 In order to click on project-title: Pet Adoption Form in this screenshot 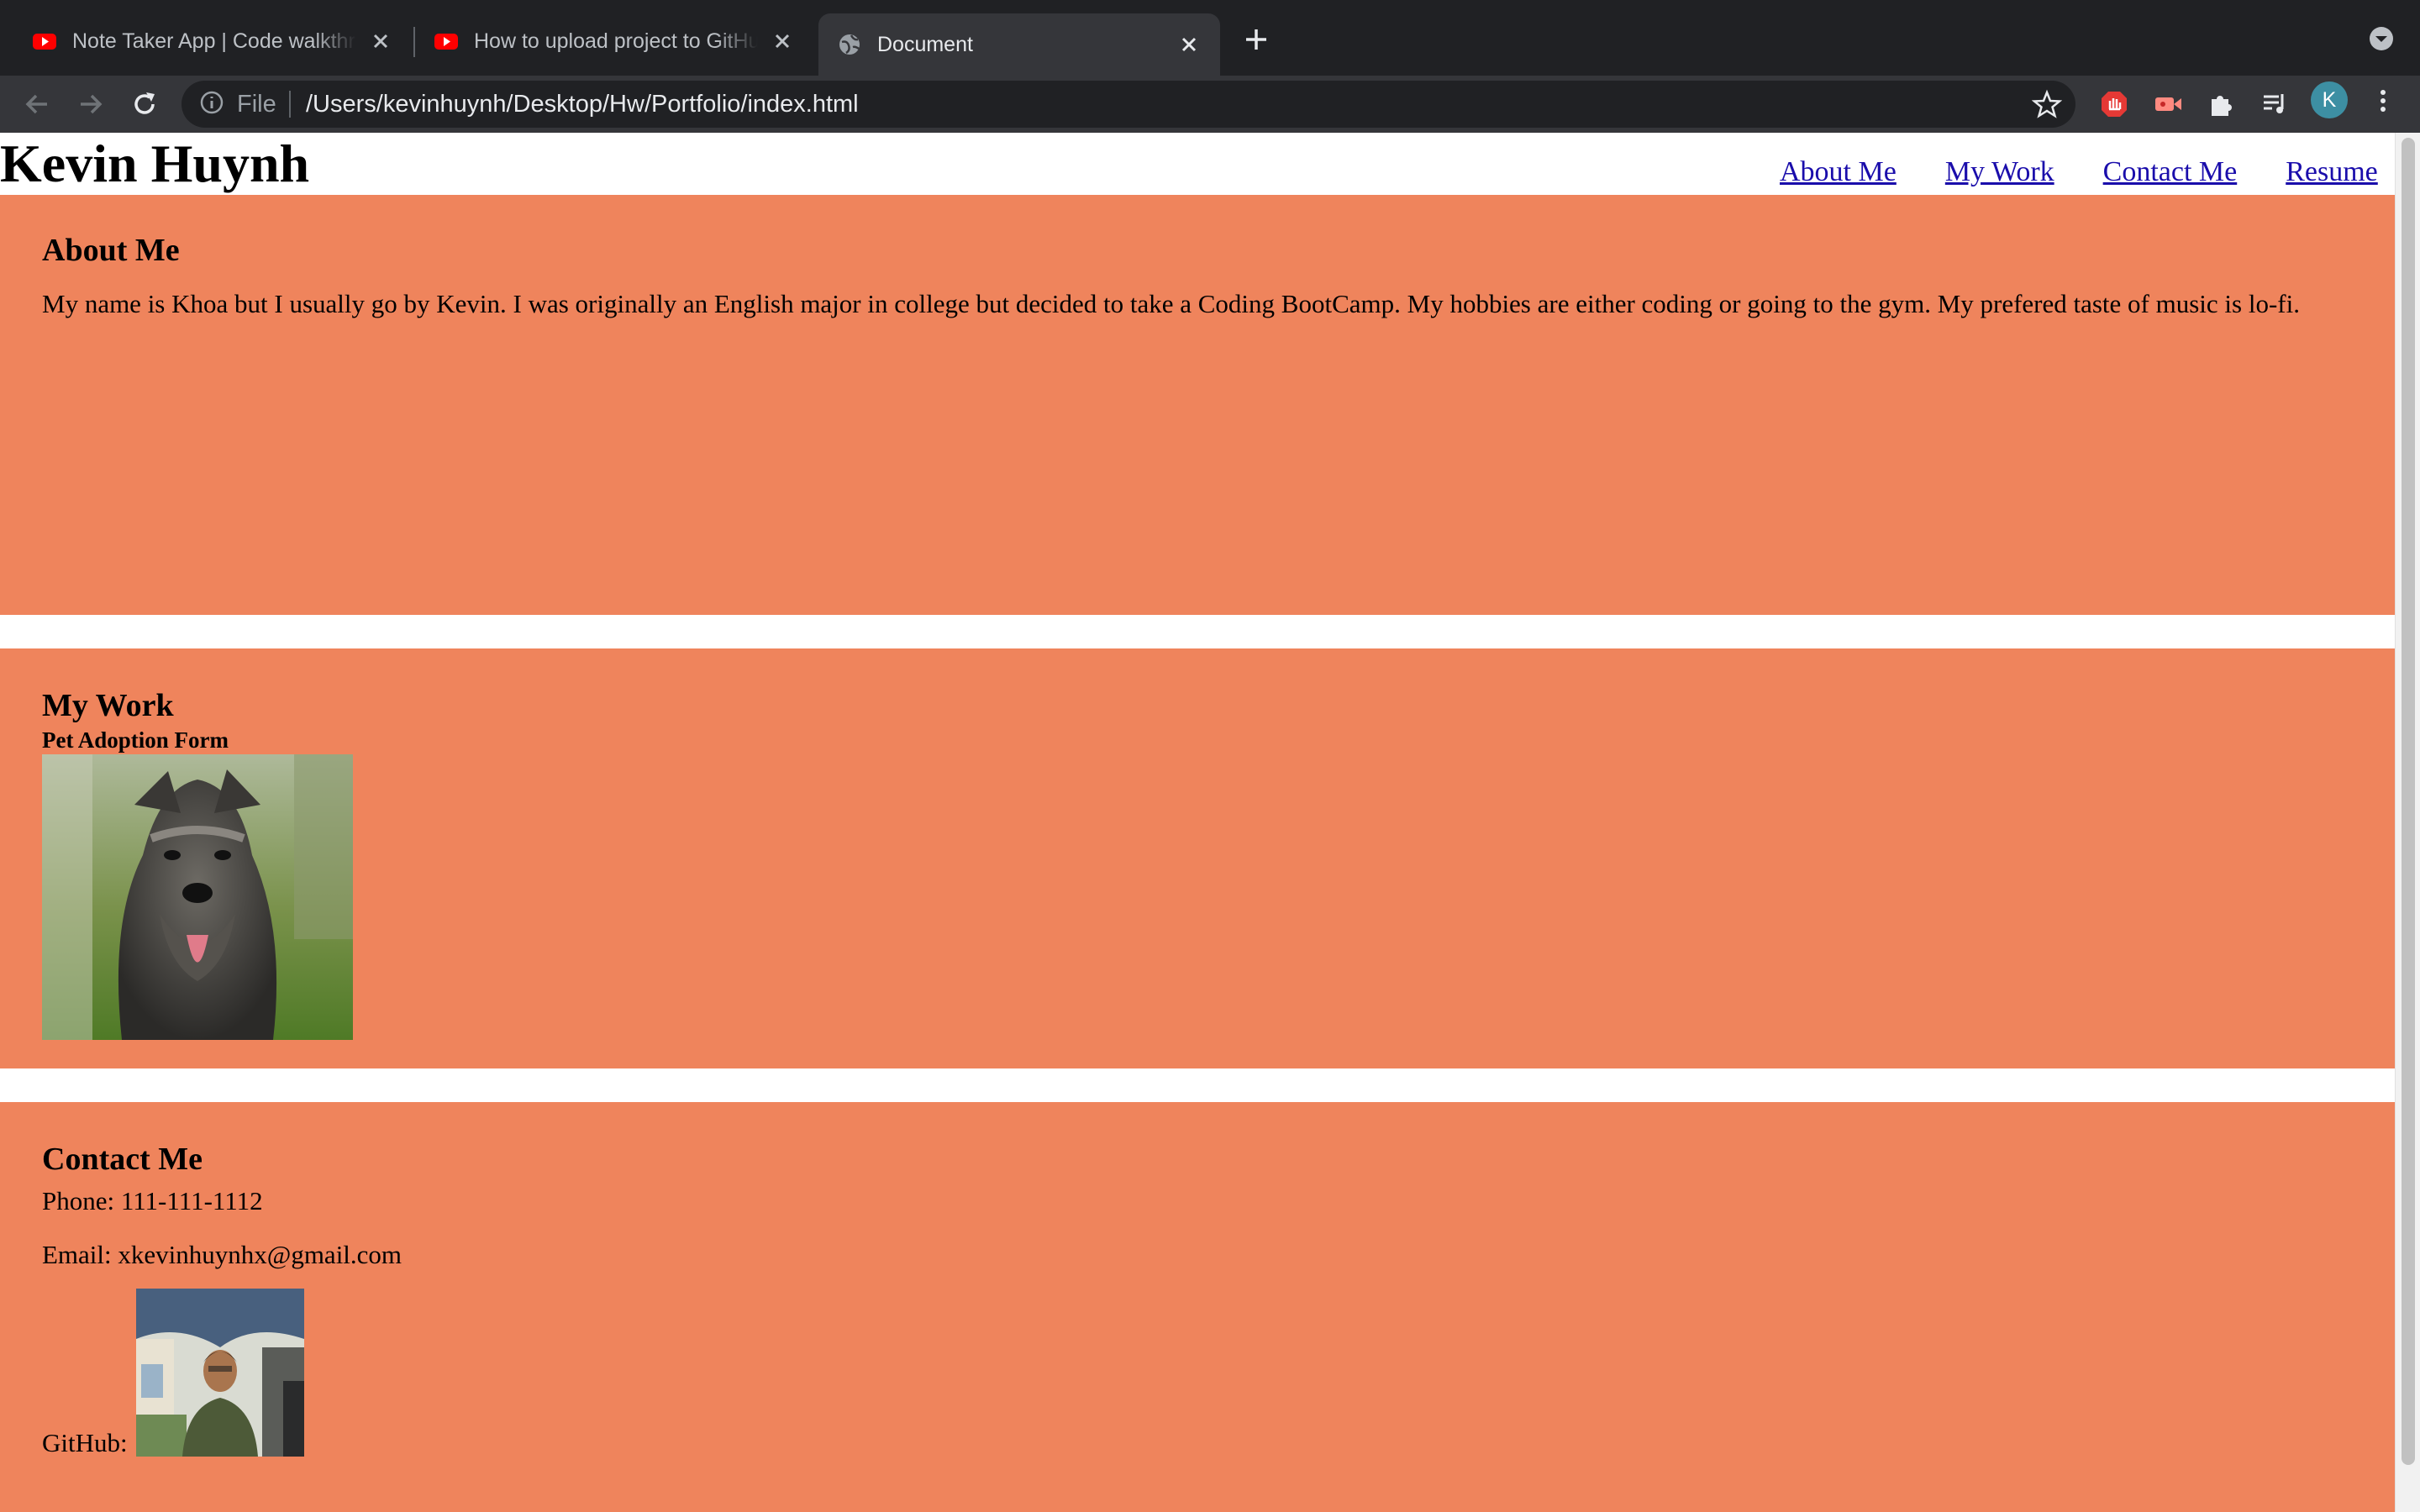, I will do `click(135, 740)`.